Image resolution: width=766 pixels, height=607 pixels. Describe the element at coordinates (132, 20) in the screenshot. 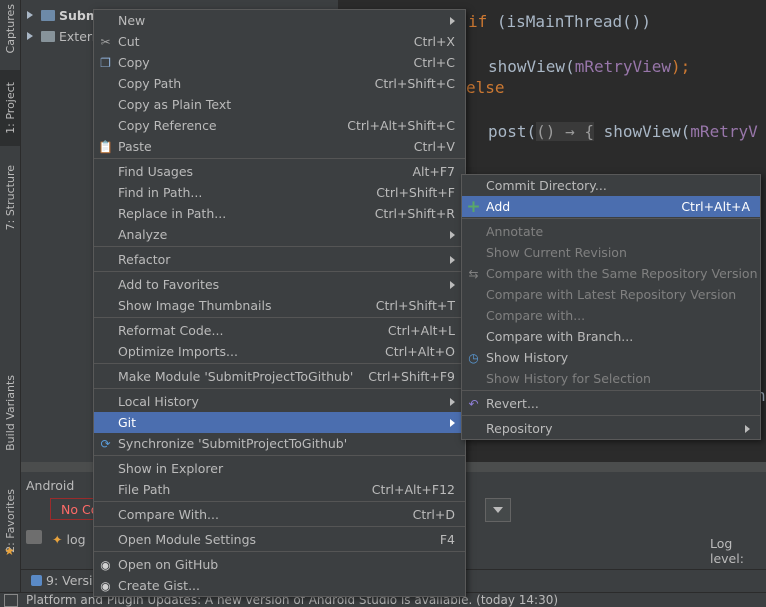

I see `context-menu-item-label: New` at that location.